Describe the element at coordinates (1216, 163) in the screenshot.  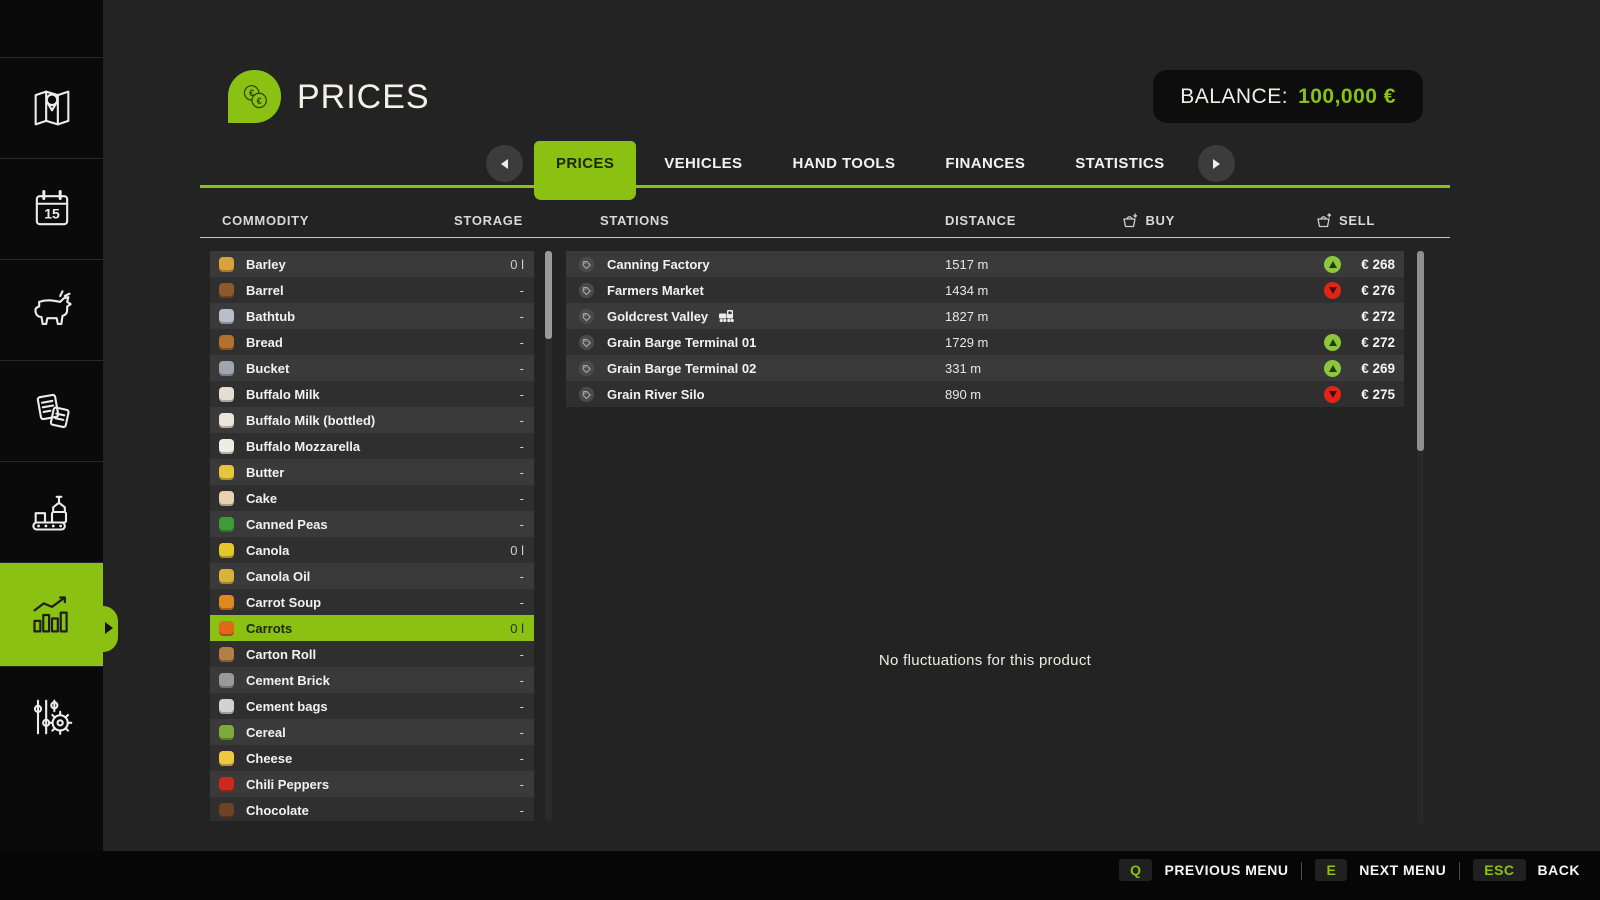
I see `tab-next-button` at that location.